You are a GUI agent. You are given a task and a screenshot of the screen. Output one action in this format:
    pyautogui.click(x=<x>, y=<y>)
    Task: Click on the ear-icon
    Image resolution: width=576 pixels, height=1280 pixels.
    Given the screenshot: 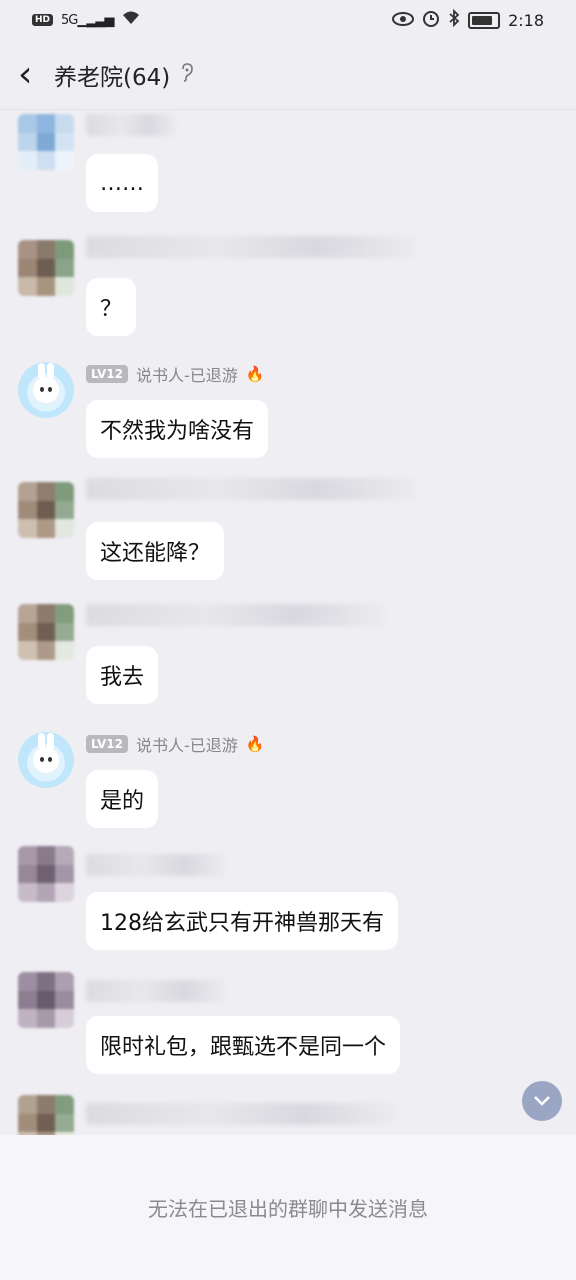 What is the action you would take?
    pyautogui.click(x=187, y=74)
    